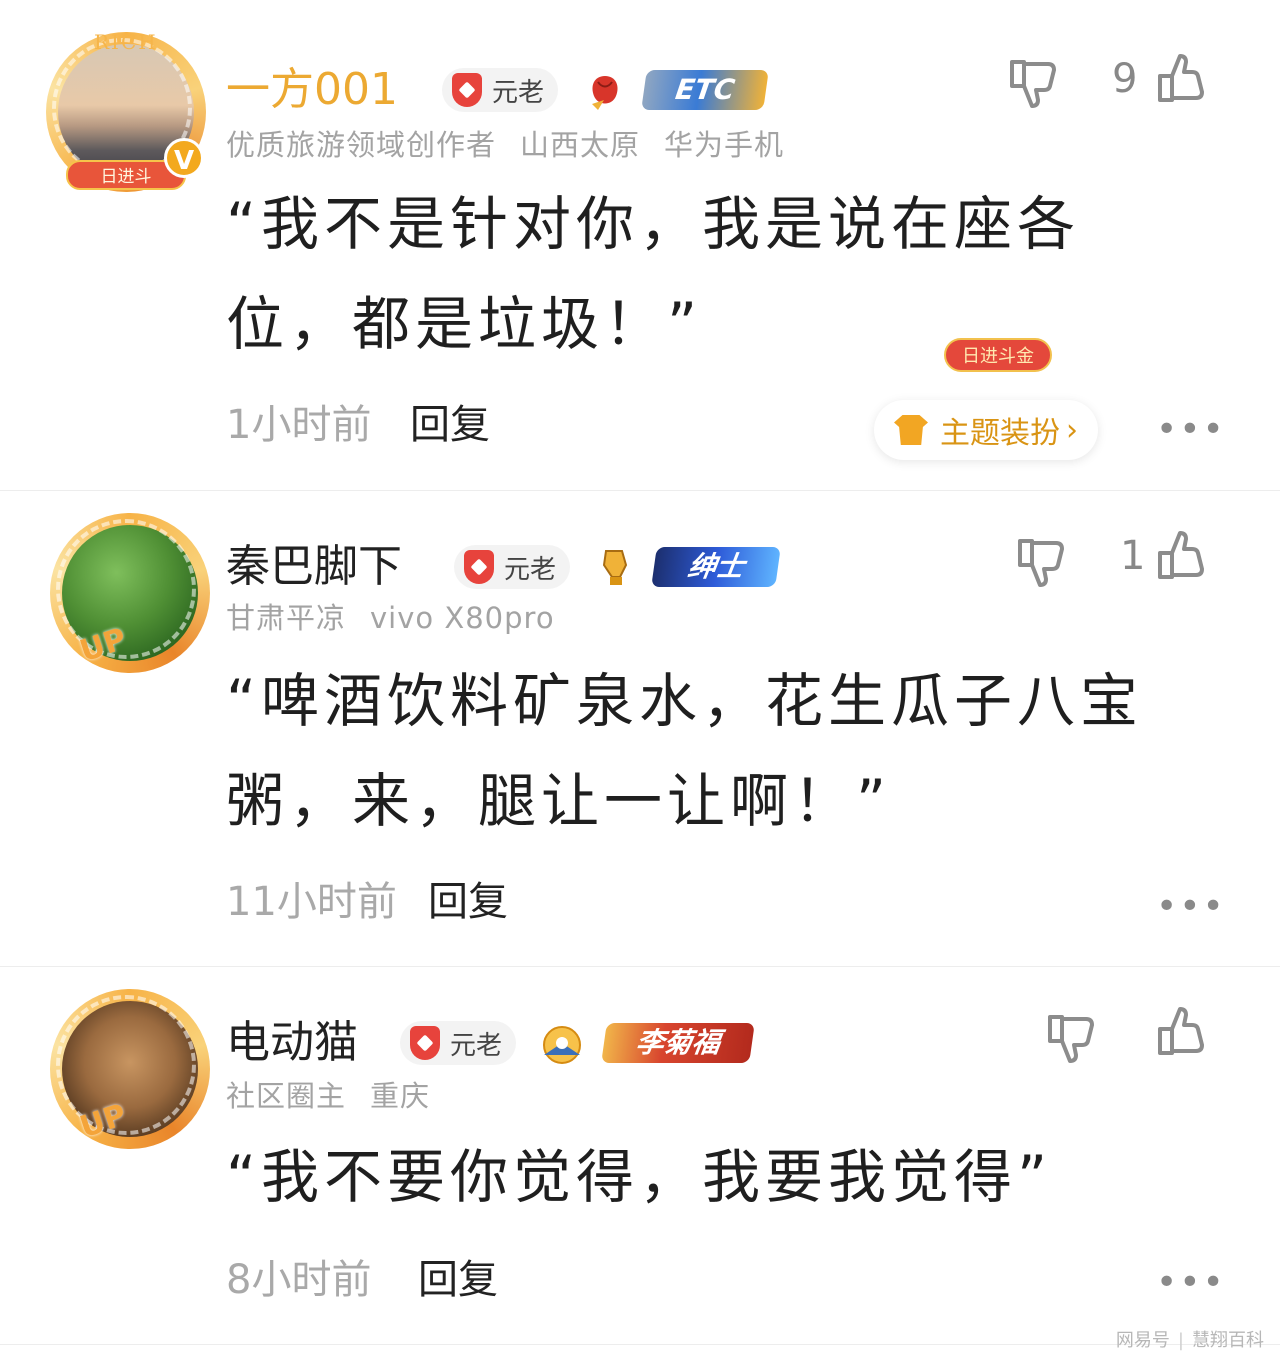 This screenshot has width=1280, height=1360. I want to click on user-meta: 甘肃平凉 vivo X80pro, so click(390, 616).